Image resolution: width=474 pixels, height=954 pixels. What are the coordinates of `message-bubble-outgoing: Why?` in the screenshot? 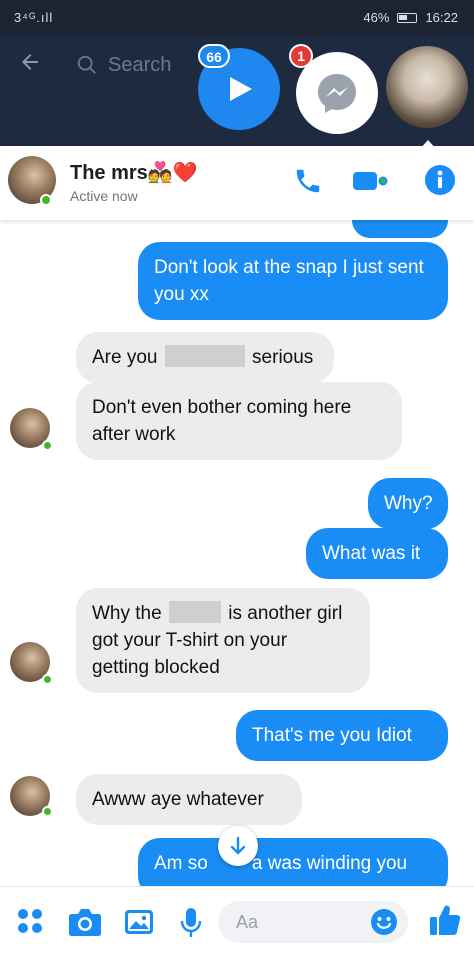 It's located at (408, 503).